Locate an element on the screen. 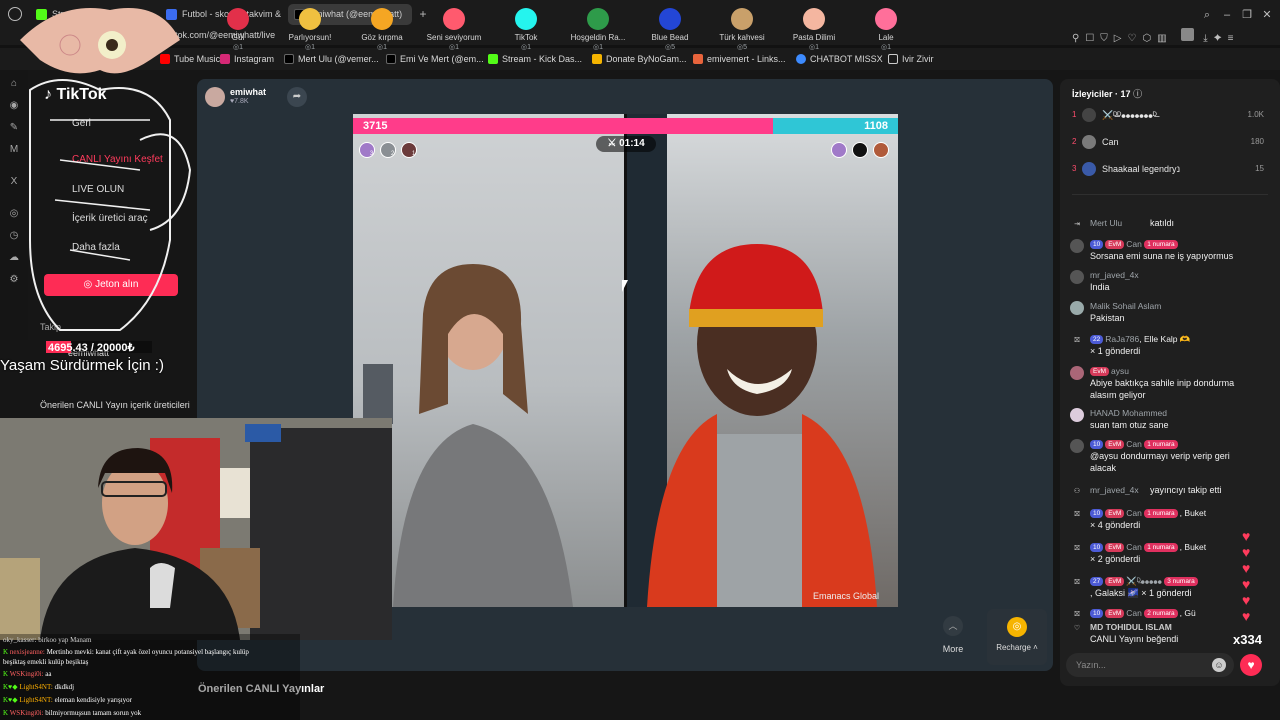  top-gifter-avatar: 2 is located at coordinates (388, 150).